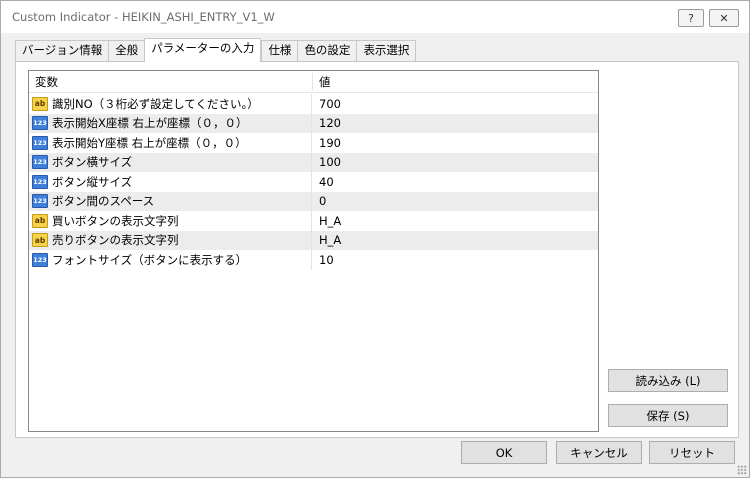  What do you see at coordinates (115, 220) in the screenshot?
I see `param-name: 買いボタンの表示文字列` at bounding box center [115, 220].